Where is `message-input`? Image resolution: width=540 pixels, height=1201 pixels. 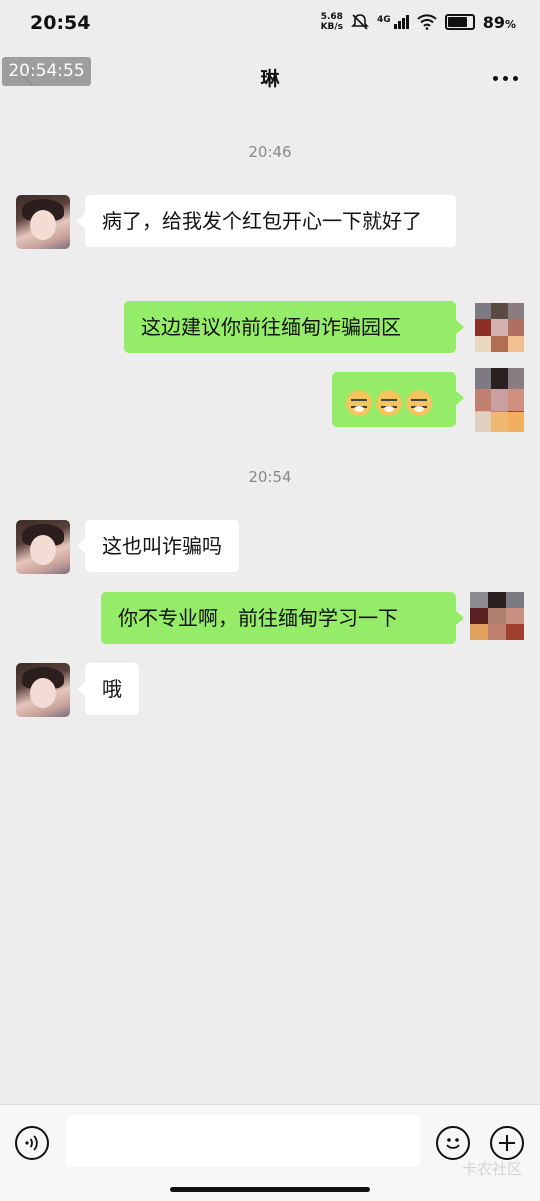
message-input is located at coordinates (243, 1141).